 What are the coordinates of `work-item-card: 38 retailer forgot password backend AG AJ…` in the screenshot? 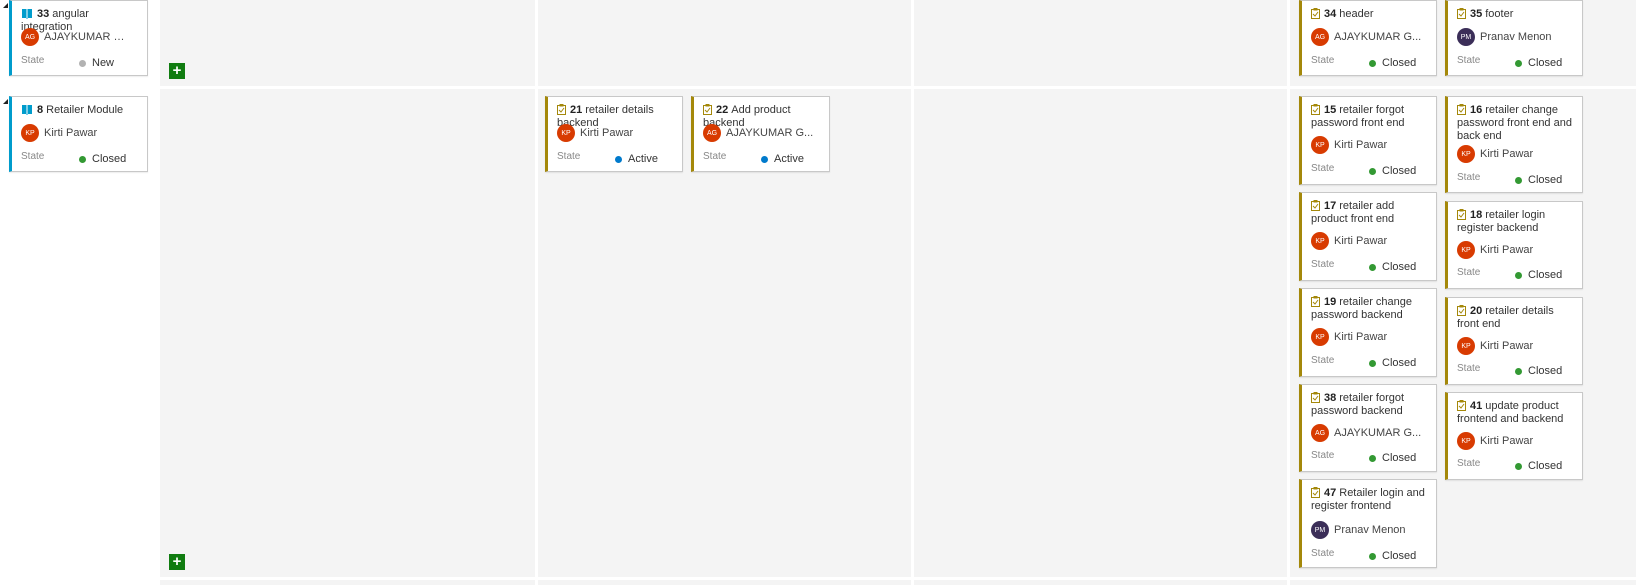 It's located at (1368, 428).